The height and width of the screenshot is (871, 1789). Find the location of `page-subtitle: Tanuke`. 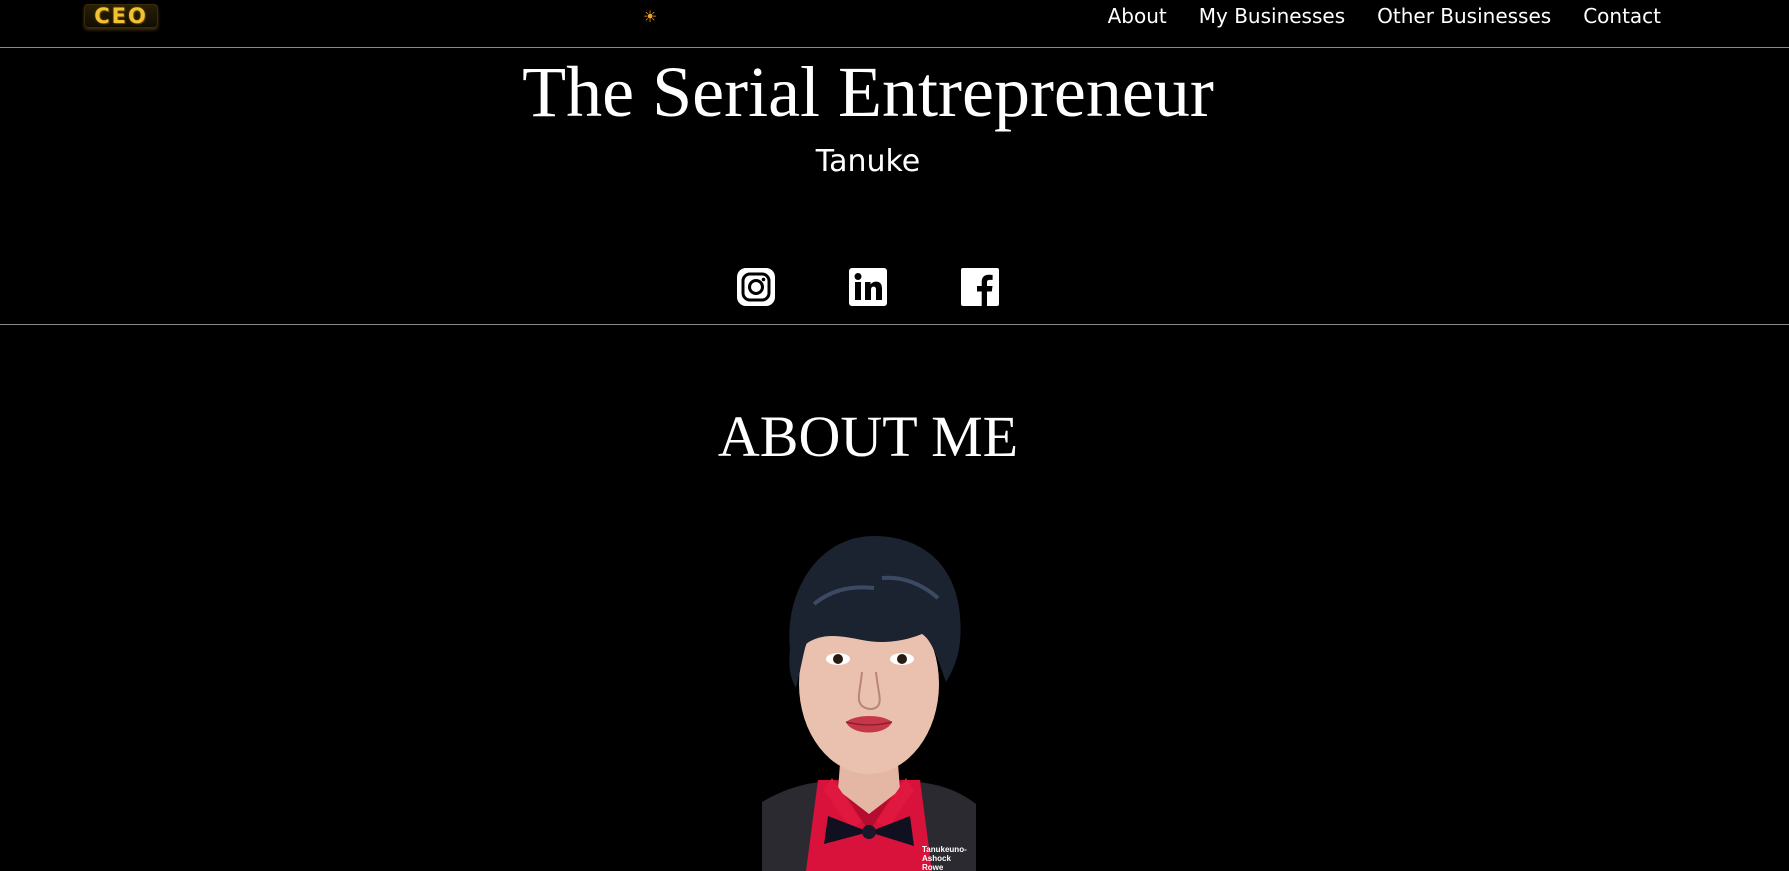

page-subtitle: Tanuke is located at coordinates (868, 161).